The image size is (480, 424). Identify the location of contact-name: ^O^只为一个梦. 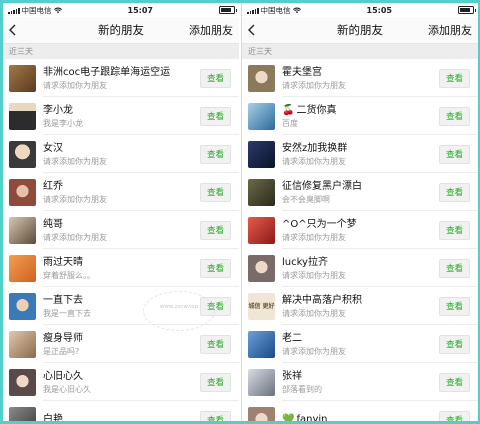
(319, 224).